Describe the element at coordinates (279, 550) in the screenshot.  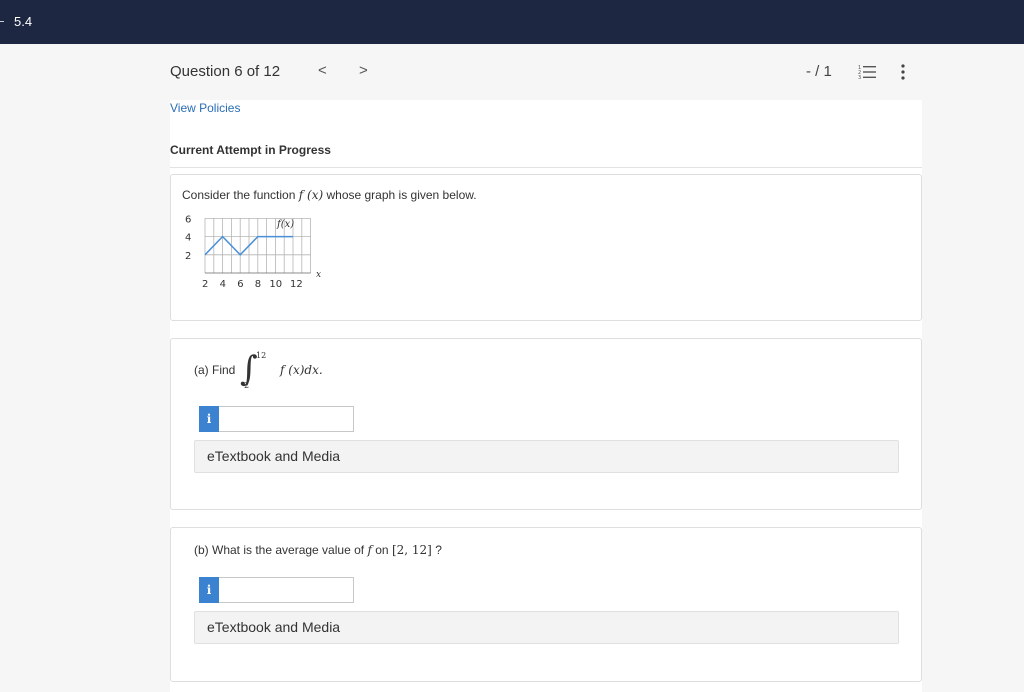
I see `part-b-prefix: (b) What is the average value of` at that location.